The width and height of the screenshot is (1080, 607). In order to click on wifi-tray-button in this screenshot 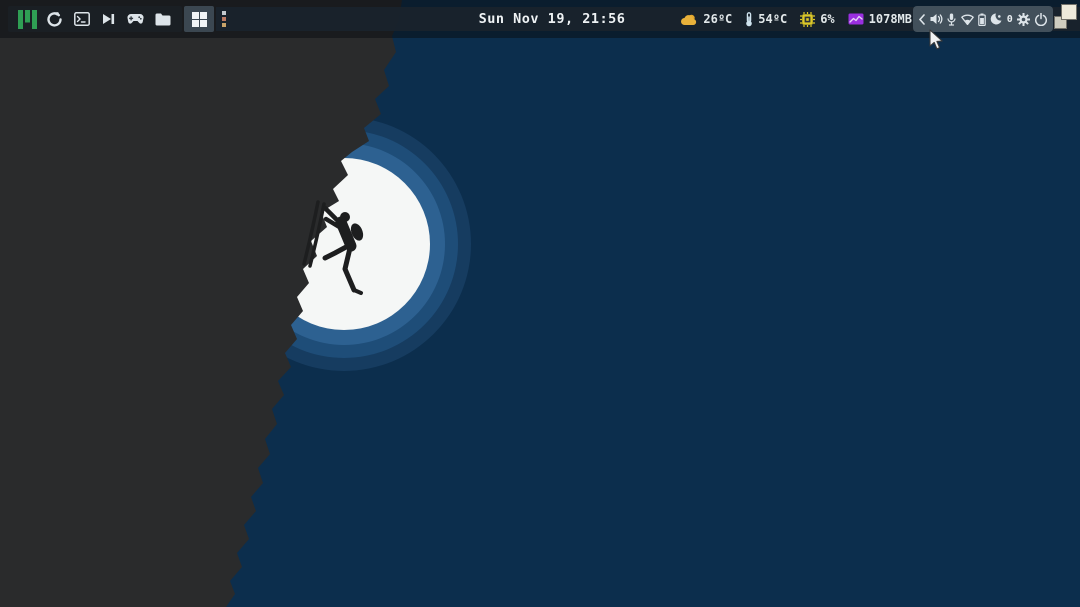, I will do `click(967, 19)`.